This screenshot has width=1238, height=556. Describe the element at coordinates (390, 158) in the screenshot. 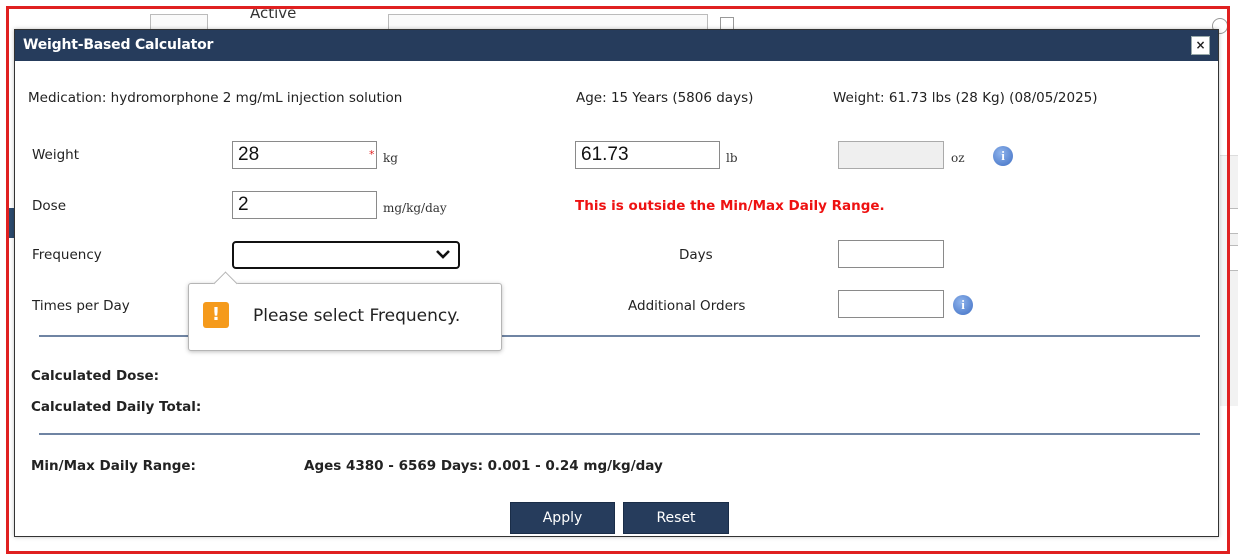

I see `kg-unit: kg` at that location.